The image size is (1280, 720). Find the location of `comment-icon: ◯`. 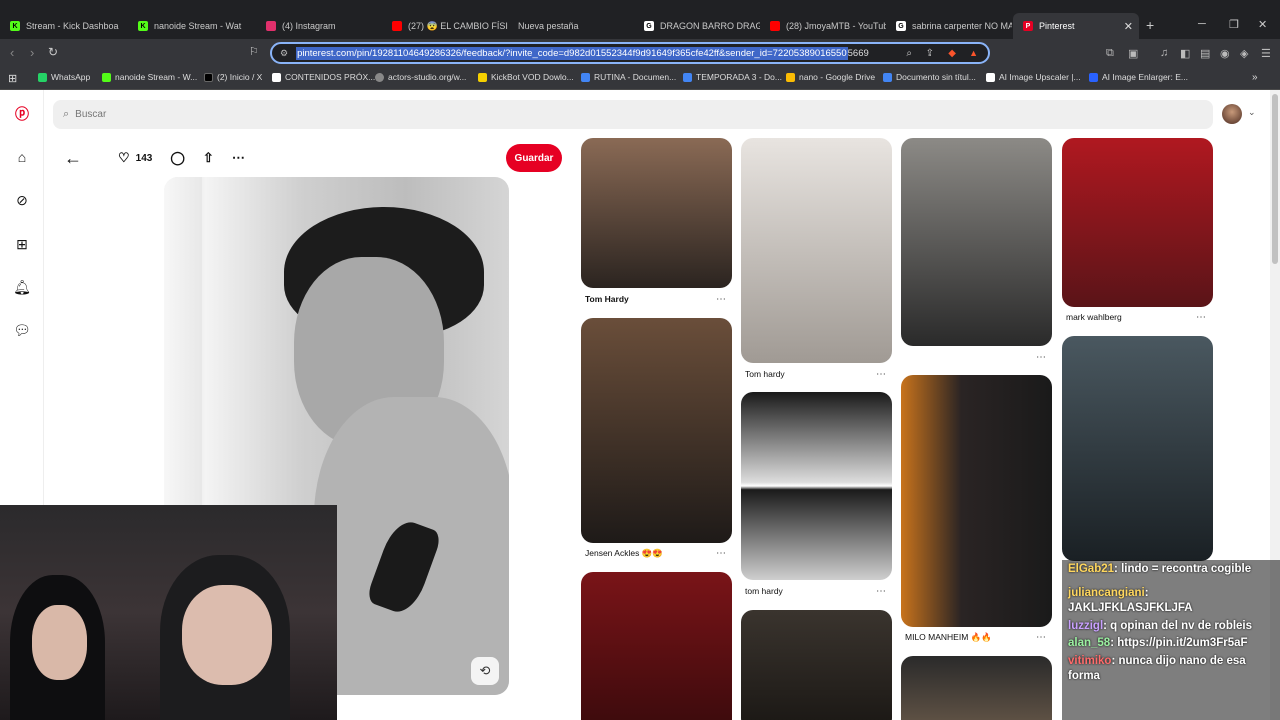

comment-icon: ◯ is located at coordinates (177, 158).